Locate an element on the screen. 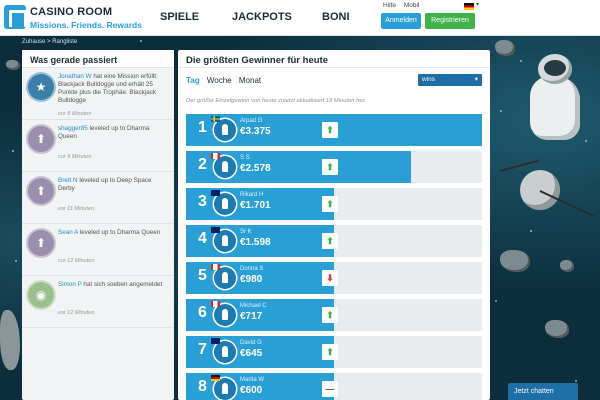 The width and height of the screenshot is (600, 400). win-amount: €980 is located at coordinates (251, 279).